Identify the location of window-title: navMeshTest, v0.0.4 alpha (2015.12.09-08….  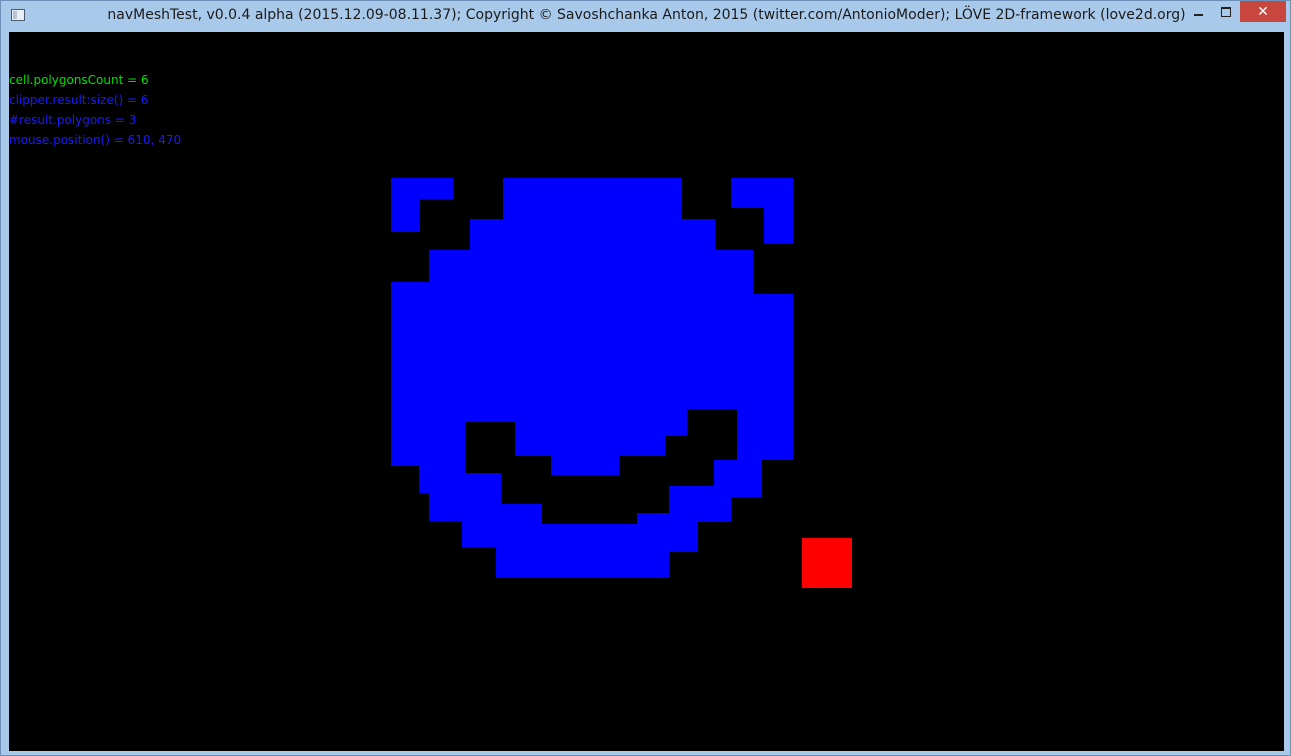
(646, 15).